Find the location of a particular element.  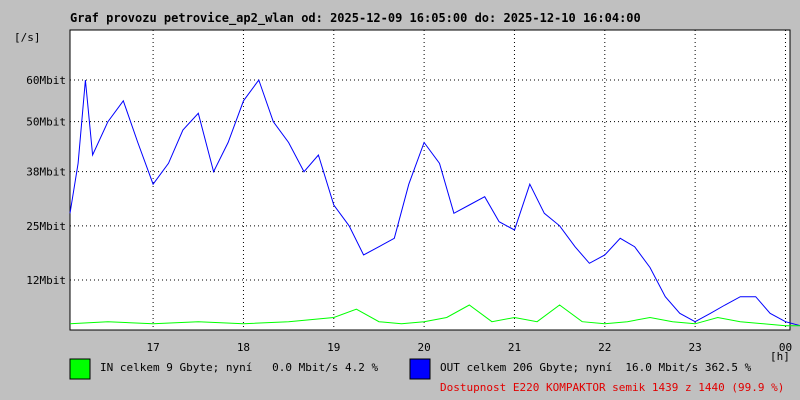

x-tick-label-6: 23 is located at coordinates (695, 347).